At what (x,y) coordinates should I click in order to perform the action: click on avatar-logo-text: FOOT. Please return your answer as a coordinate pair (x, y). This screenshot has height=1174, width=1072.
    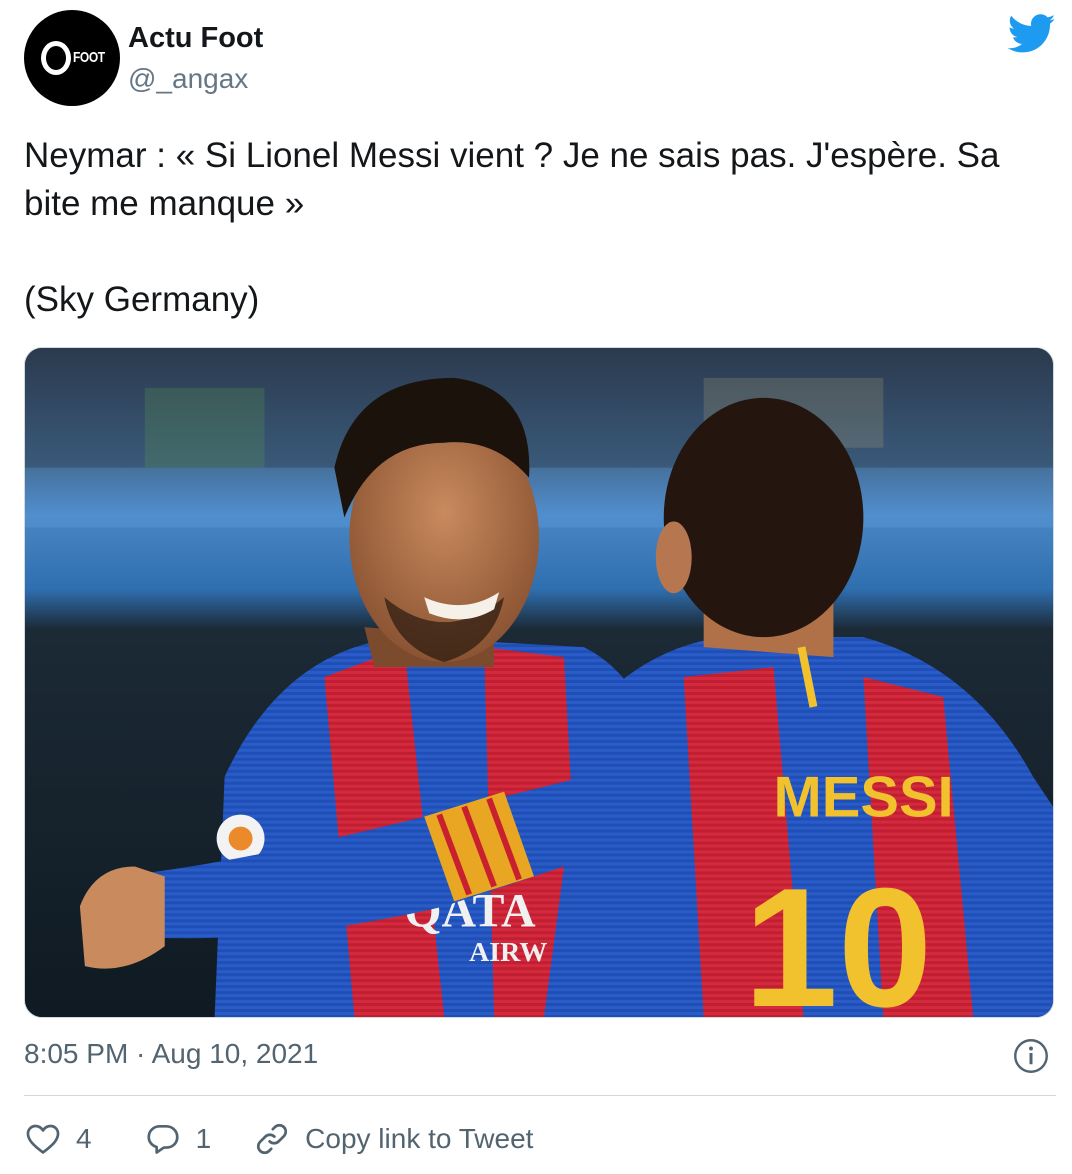
    Looking at the image, I should click on (89, 57).